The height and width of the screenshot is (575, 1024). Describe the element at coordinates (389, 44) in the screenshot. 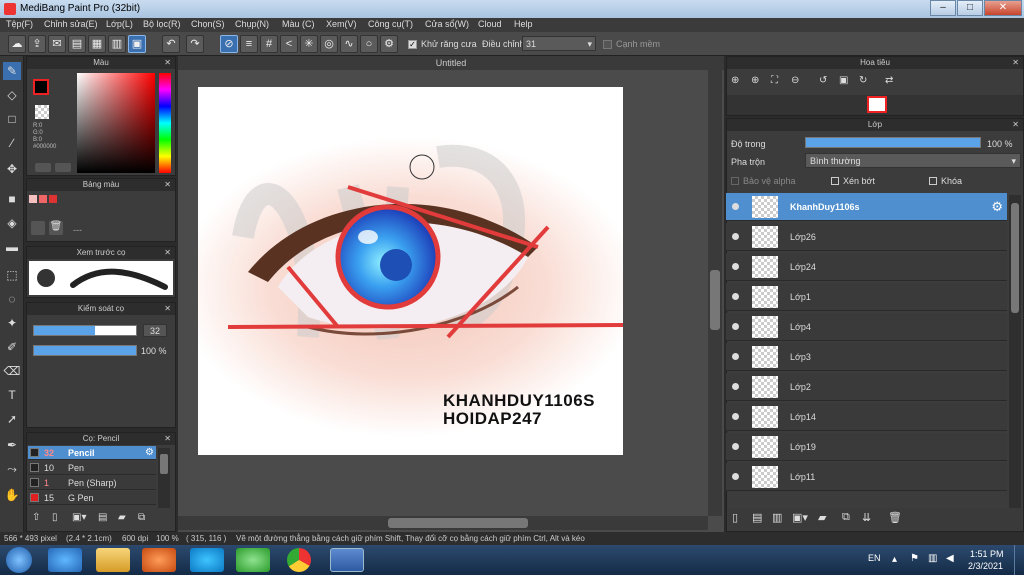

I see `settings-snap-icon: ⚙` at that location.